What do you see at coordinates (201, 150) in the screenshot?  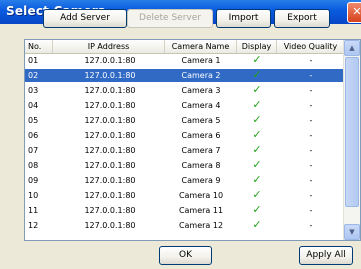 I see `cell-camera-name: Camera 7` at bounding box center [201, 150].